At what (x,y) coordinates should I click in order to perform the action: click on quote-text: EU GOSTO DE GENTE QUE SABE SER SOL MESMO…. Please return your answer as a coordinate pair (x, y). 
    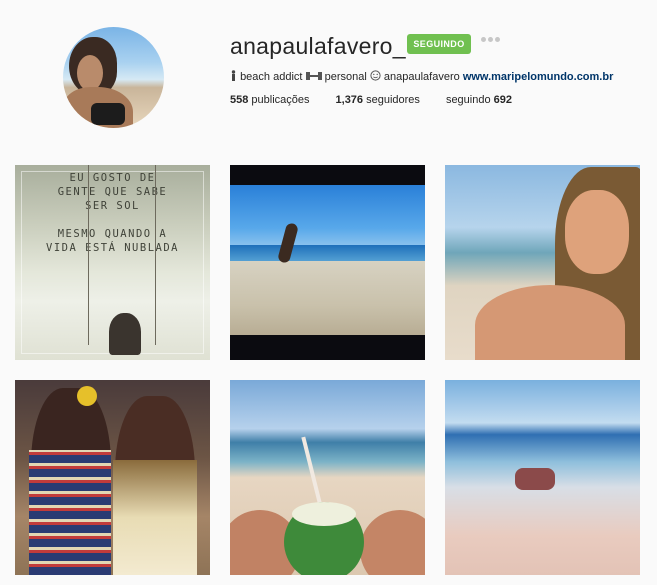
    Looking at the image, I should click on (112, 213).